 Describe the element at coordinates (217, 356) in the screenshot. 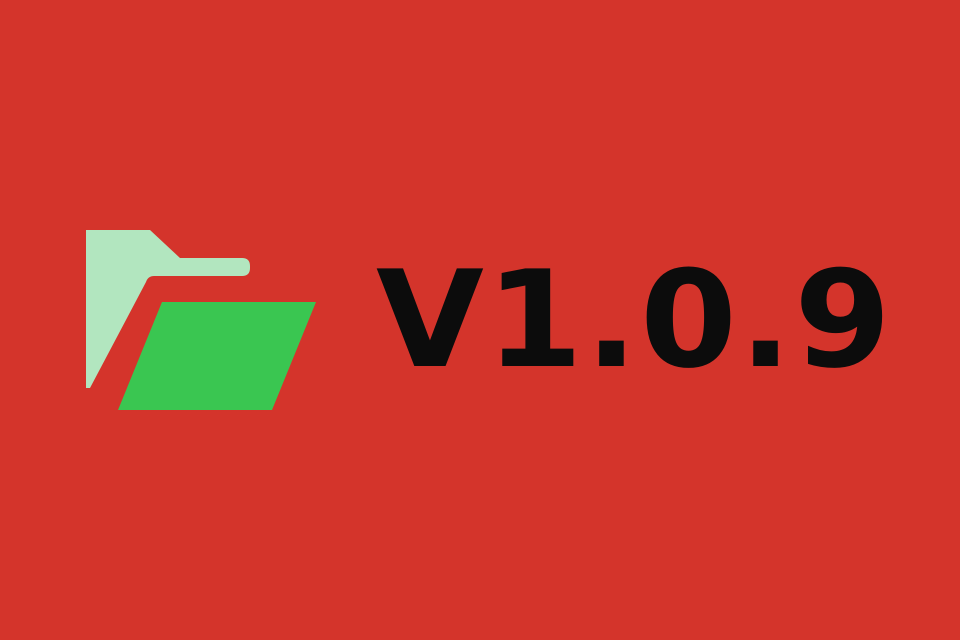

I see `folder-front-panel` at that location.